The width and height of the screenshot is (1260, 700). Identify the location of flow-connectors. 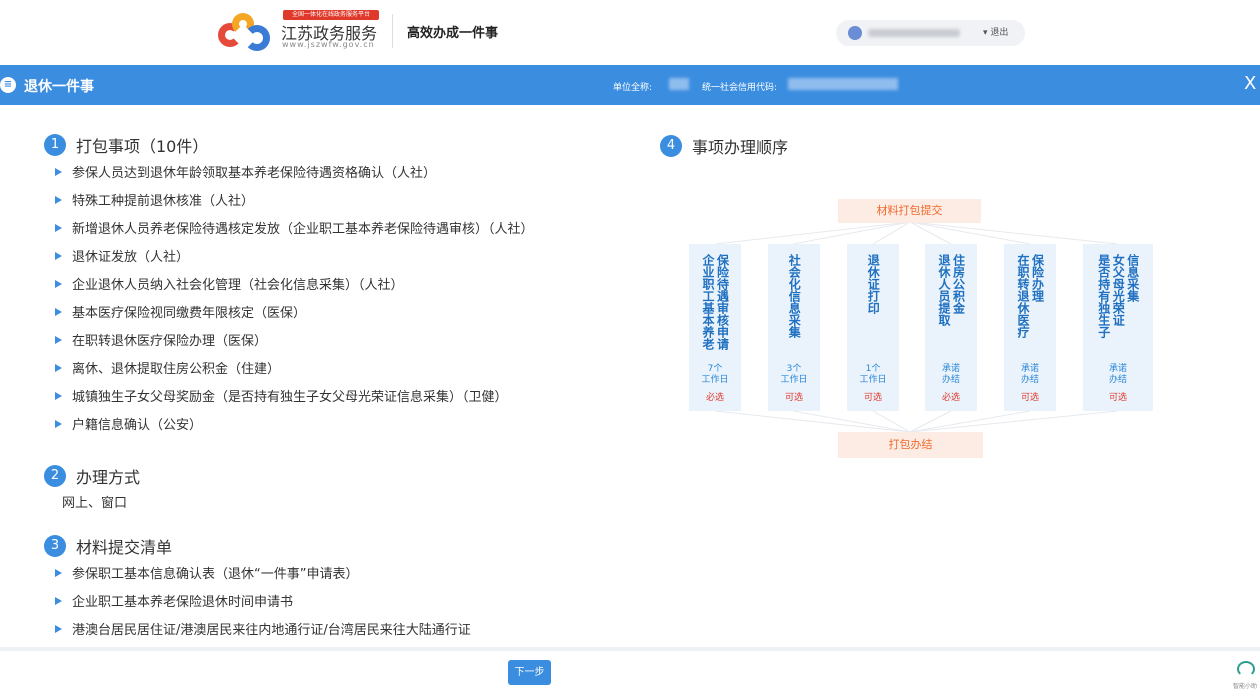
(916, 327).